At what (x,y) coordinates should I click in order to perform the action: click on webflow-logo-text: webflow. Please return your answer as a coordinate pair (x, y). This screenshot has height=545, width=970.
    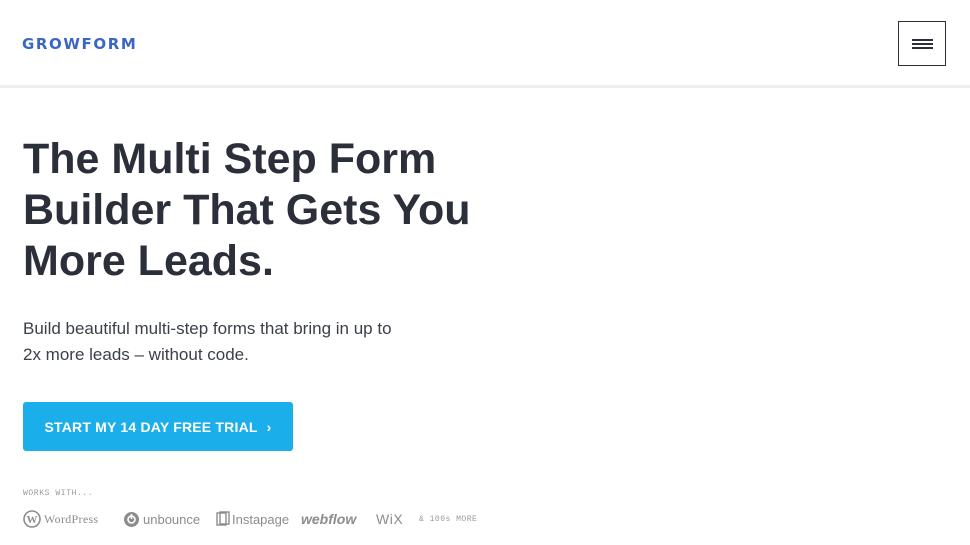
    Looking at the image, I should click on (329, 519).